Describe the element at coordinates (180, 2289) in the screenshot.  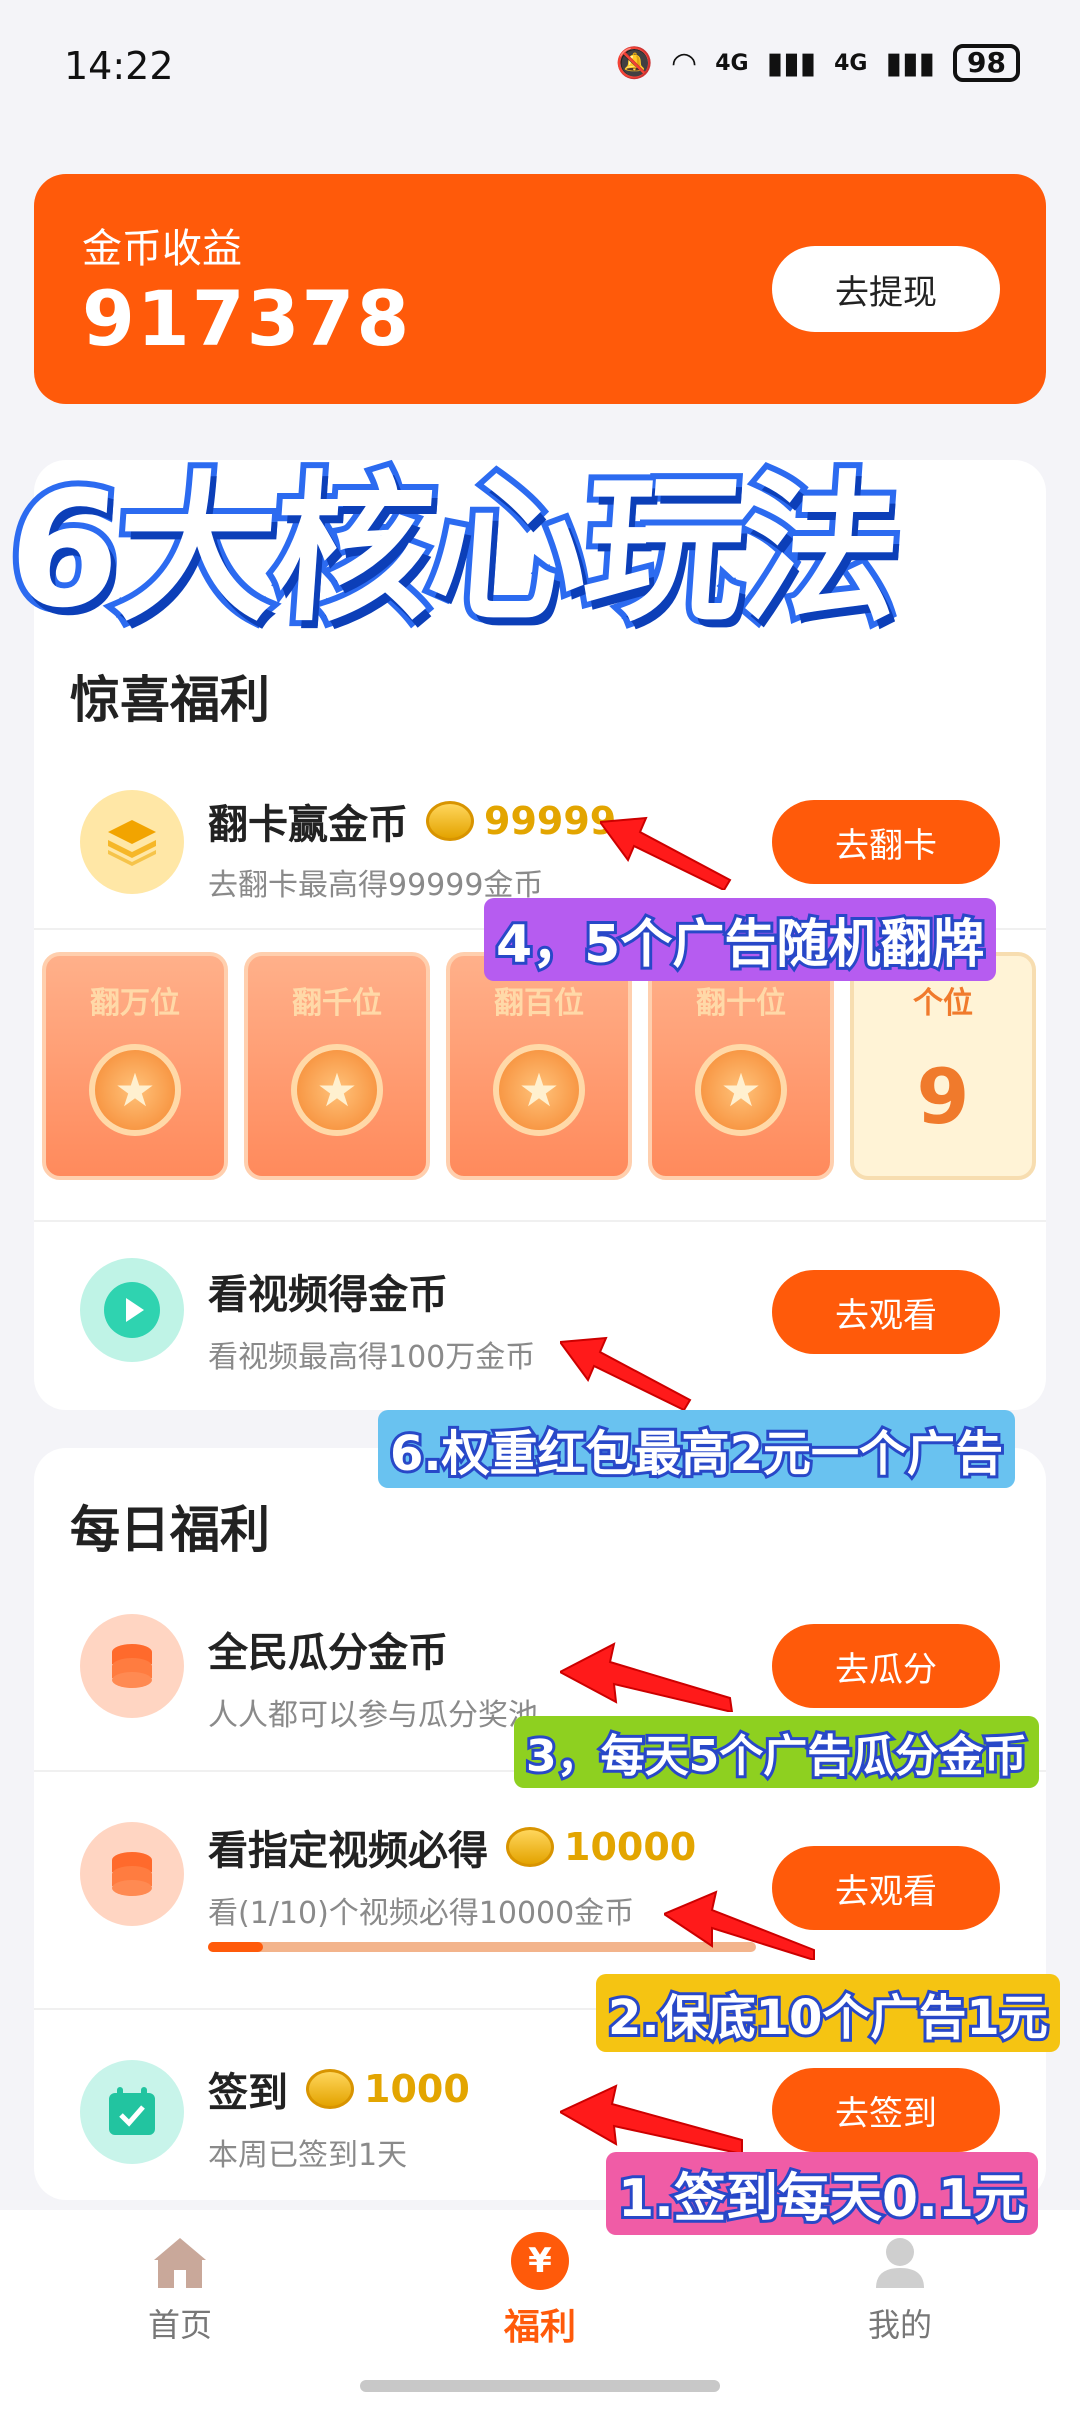
I see `nav-home: 首页` at that location.